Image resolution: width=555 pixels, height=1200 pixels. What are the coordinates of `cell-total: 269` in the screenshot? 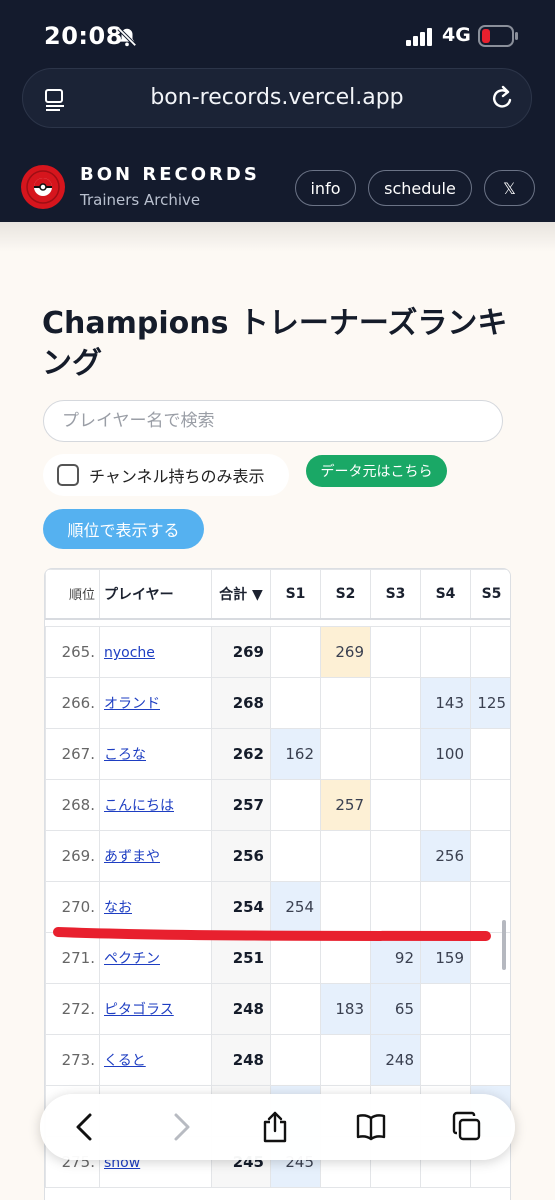 It's located at (241, 652).